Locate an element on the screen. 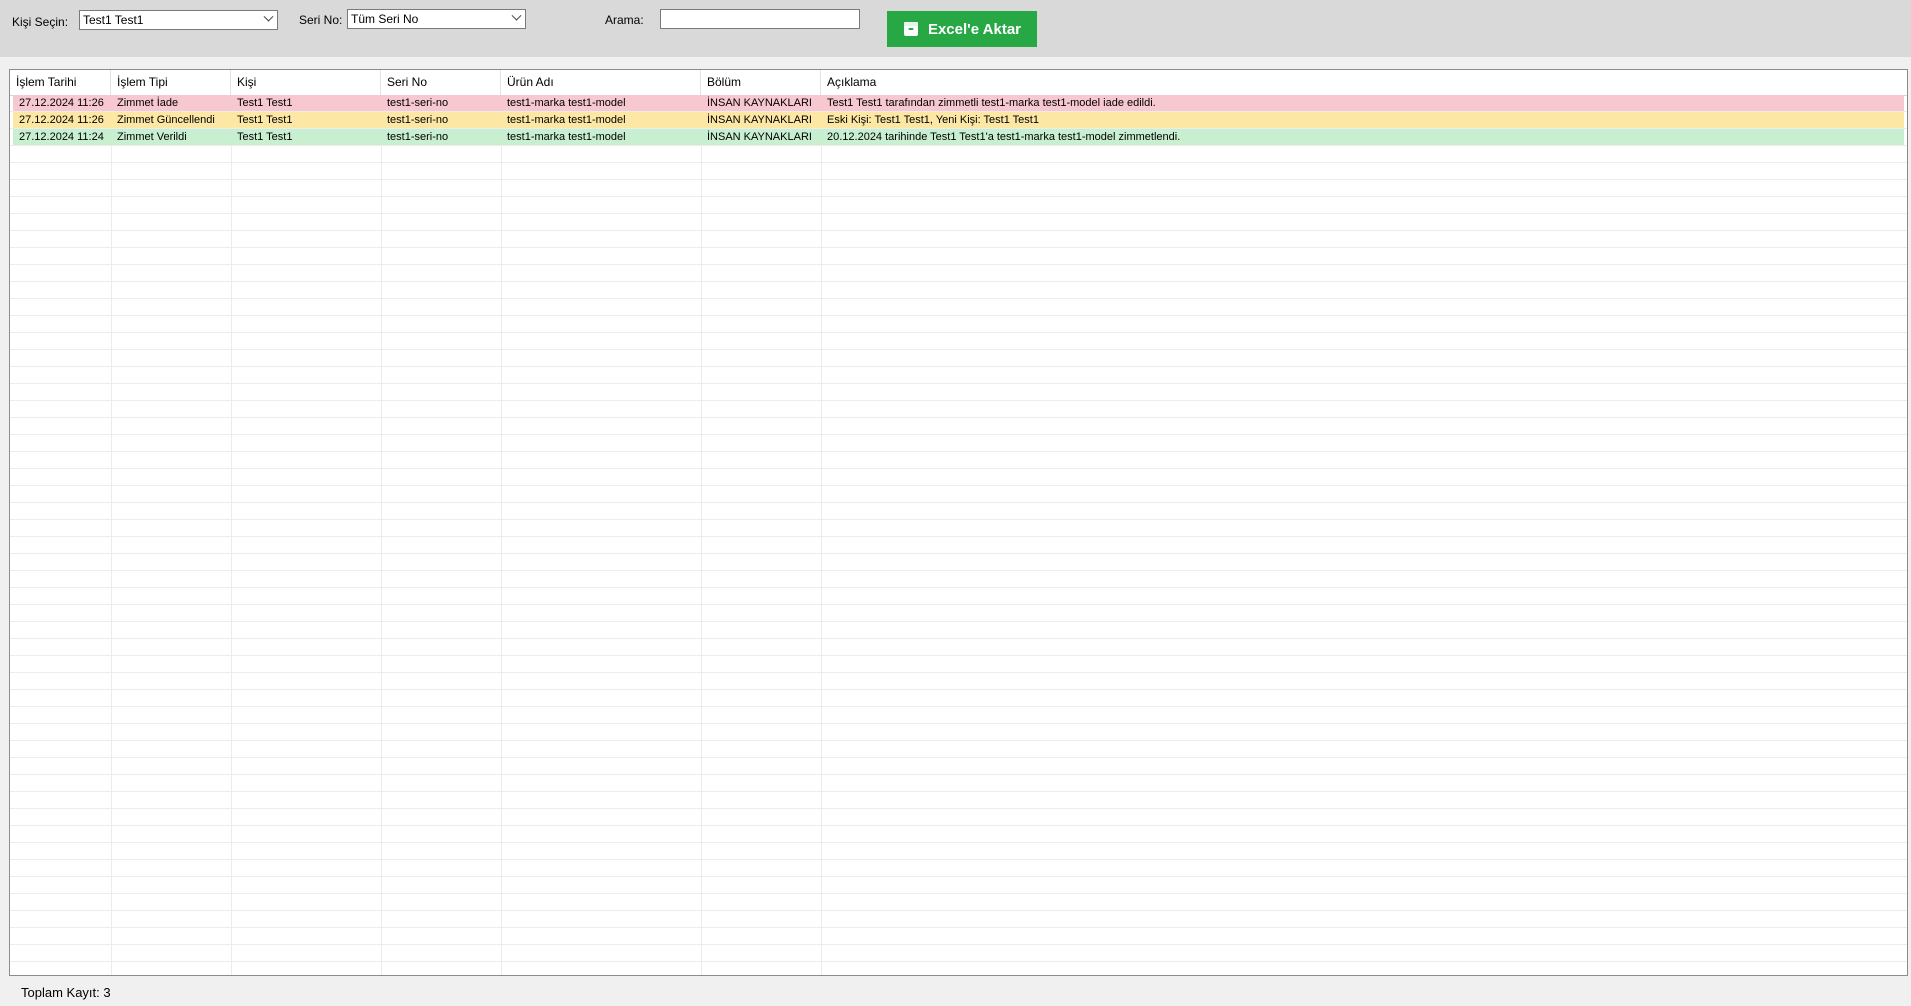  export-excel-button: Excel'e Aktar is located at coordinates (962, 29).